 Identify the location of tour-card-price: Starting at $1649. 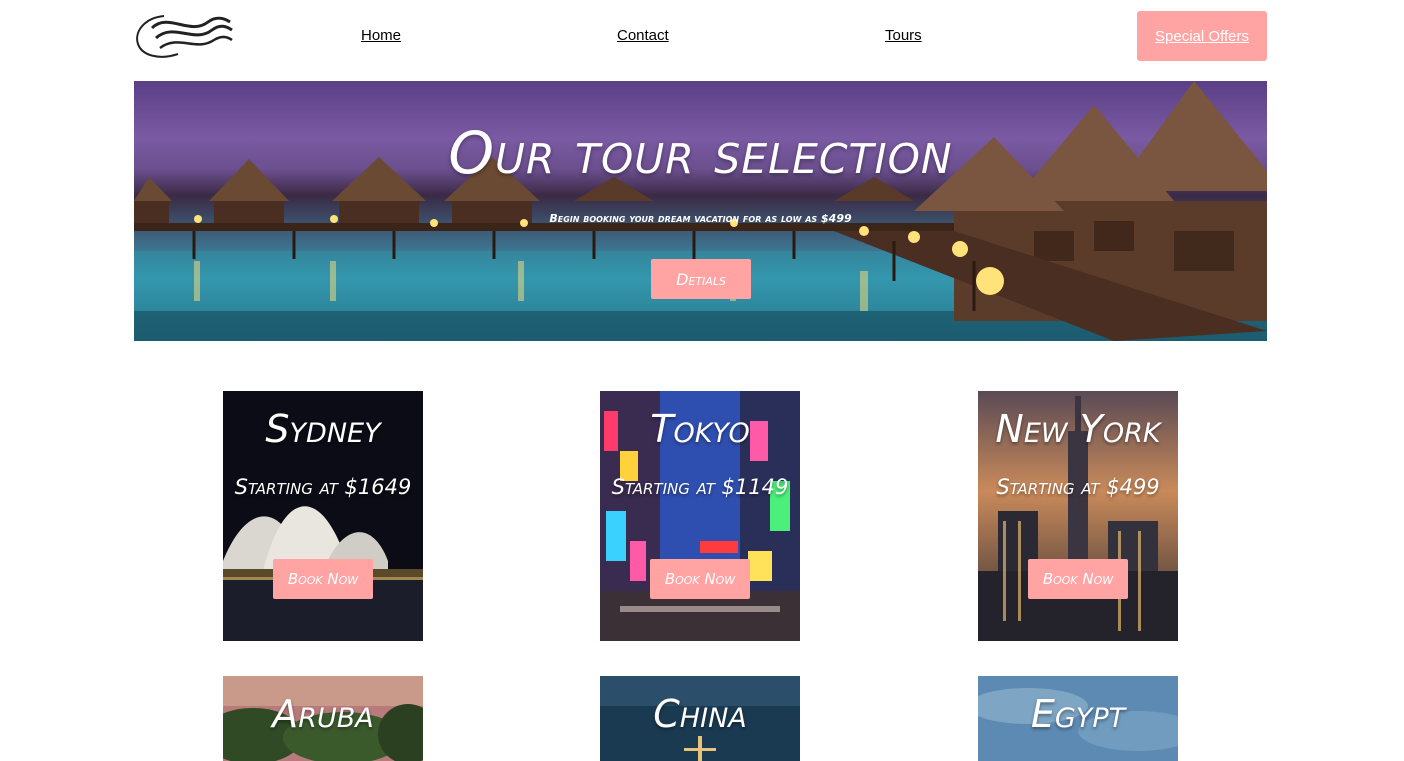
(323, 487).